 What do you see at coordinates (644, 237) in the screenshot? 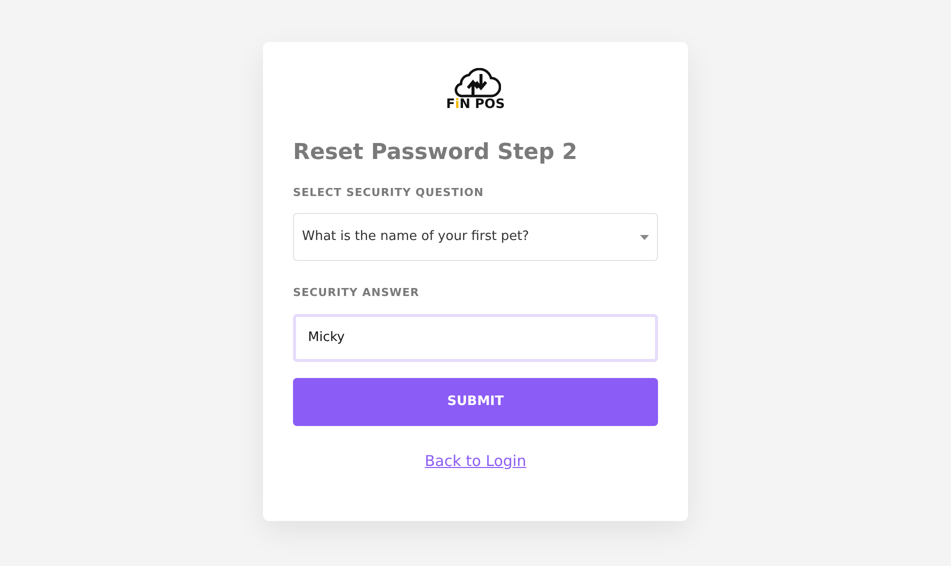
I see `caret-icon` at bounding box center [644, 237].